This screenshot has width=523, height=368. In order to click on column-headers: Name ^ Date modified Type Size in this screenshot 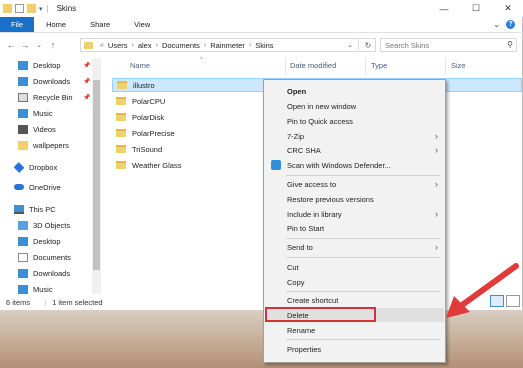, I will do `click(316, 65)`.